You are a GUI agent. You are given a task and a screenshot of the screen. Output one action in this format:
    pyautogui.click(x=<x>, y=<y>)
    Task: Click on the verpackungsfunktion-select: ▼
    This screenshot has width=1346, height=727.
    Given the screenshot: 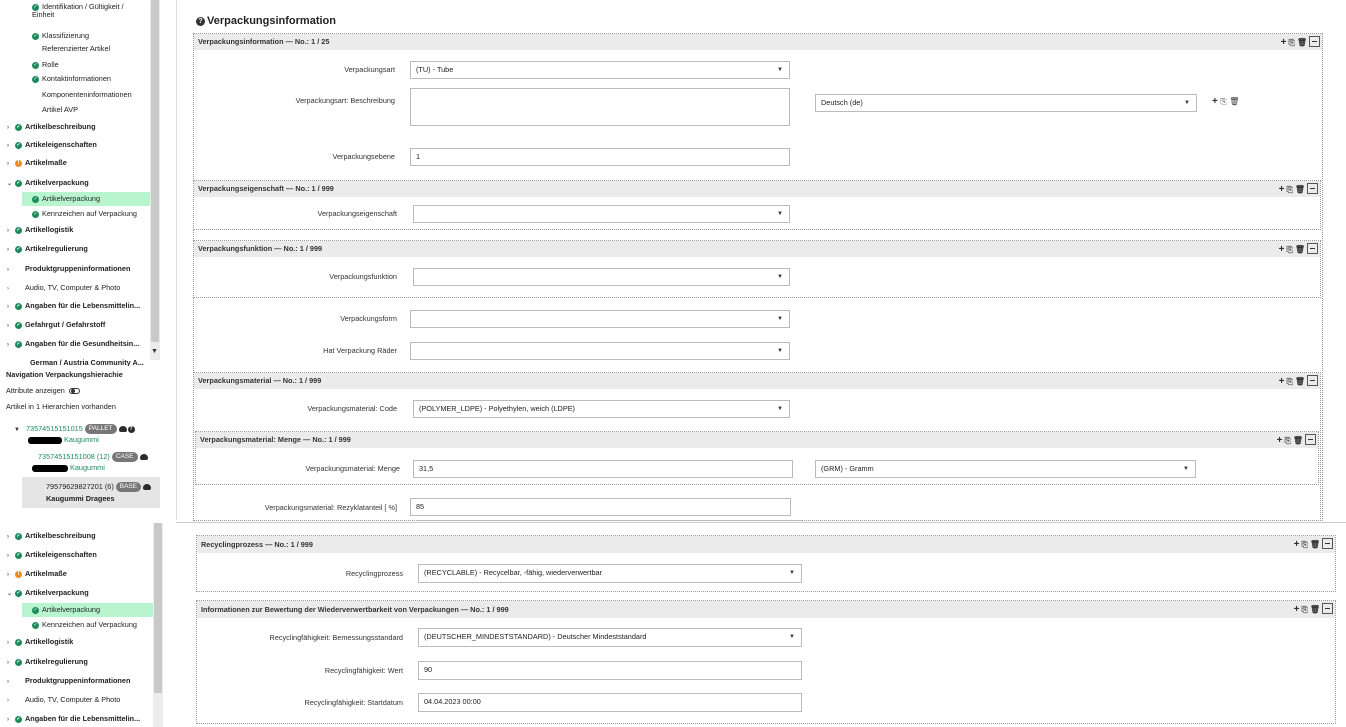 What is the action you would take?
    pyautogui.click(x=601, y=277)
    